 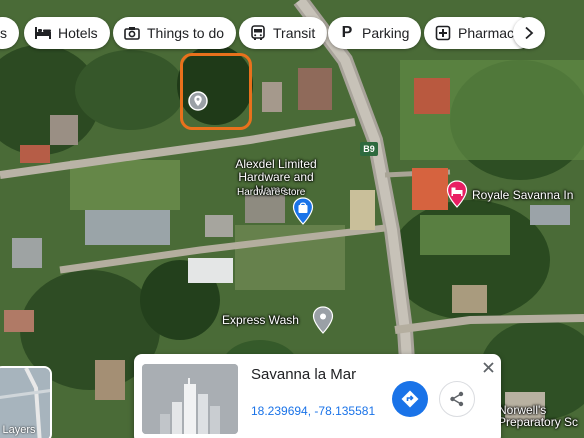 What do you see at coordinates (457, 194) in the screenshot?
I see `hotel-bed-icon` at bounding box center [457, 194].